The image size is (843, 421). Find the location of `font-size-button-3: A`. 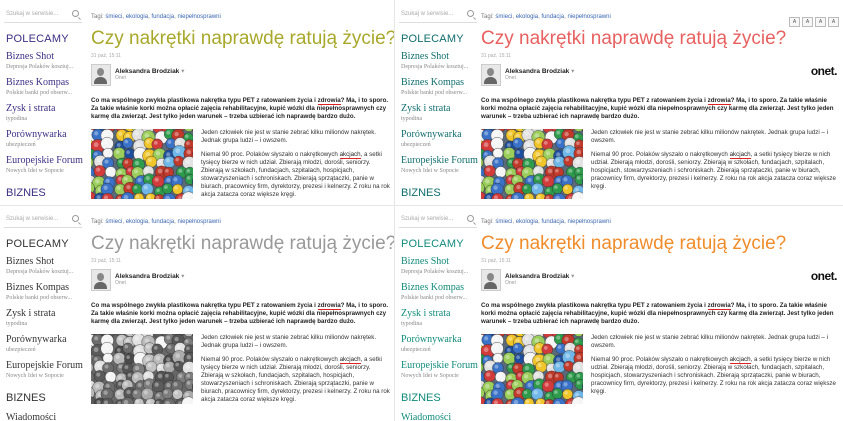

font-size-button-3: A is located at coordinates (820, 22).